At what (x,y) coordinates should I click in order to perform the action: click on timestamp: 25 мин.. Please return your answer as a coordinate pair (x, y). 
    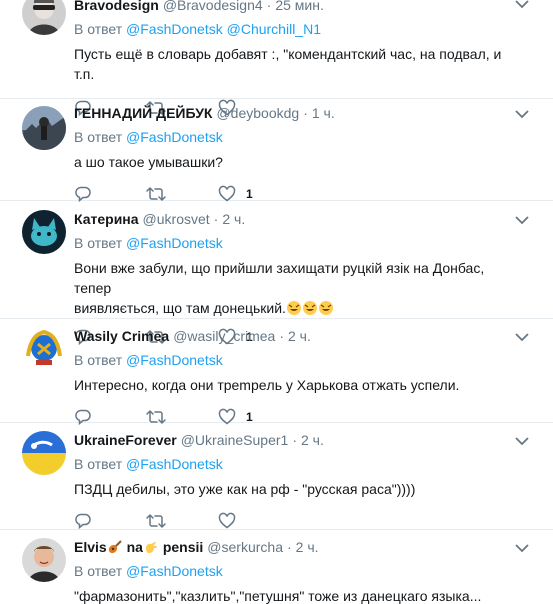
    Looking at the image, I should click on (299, 6).